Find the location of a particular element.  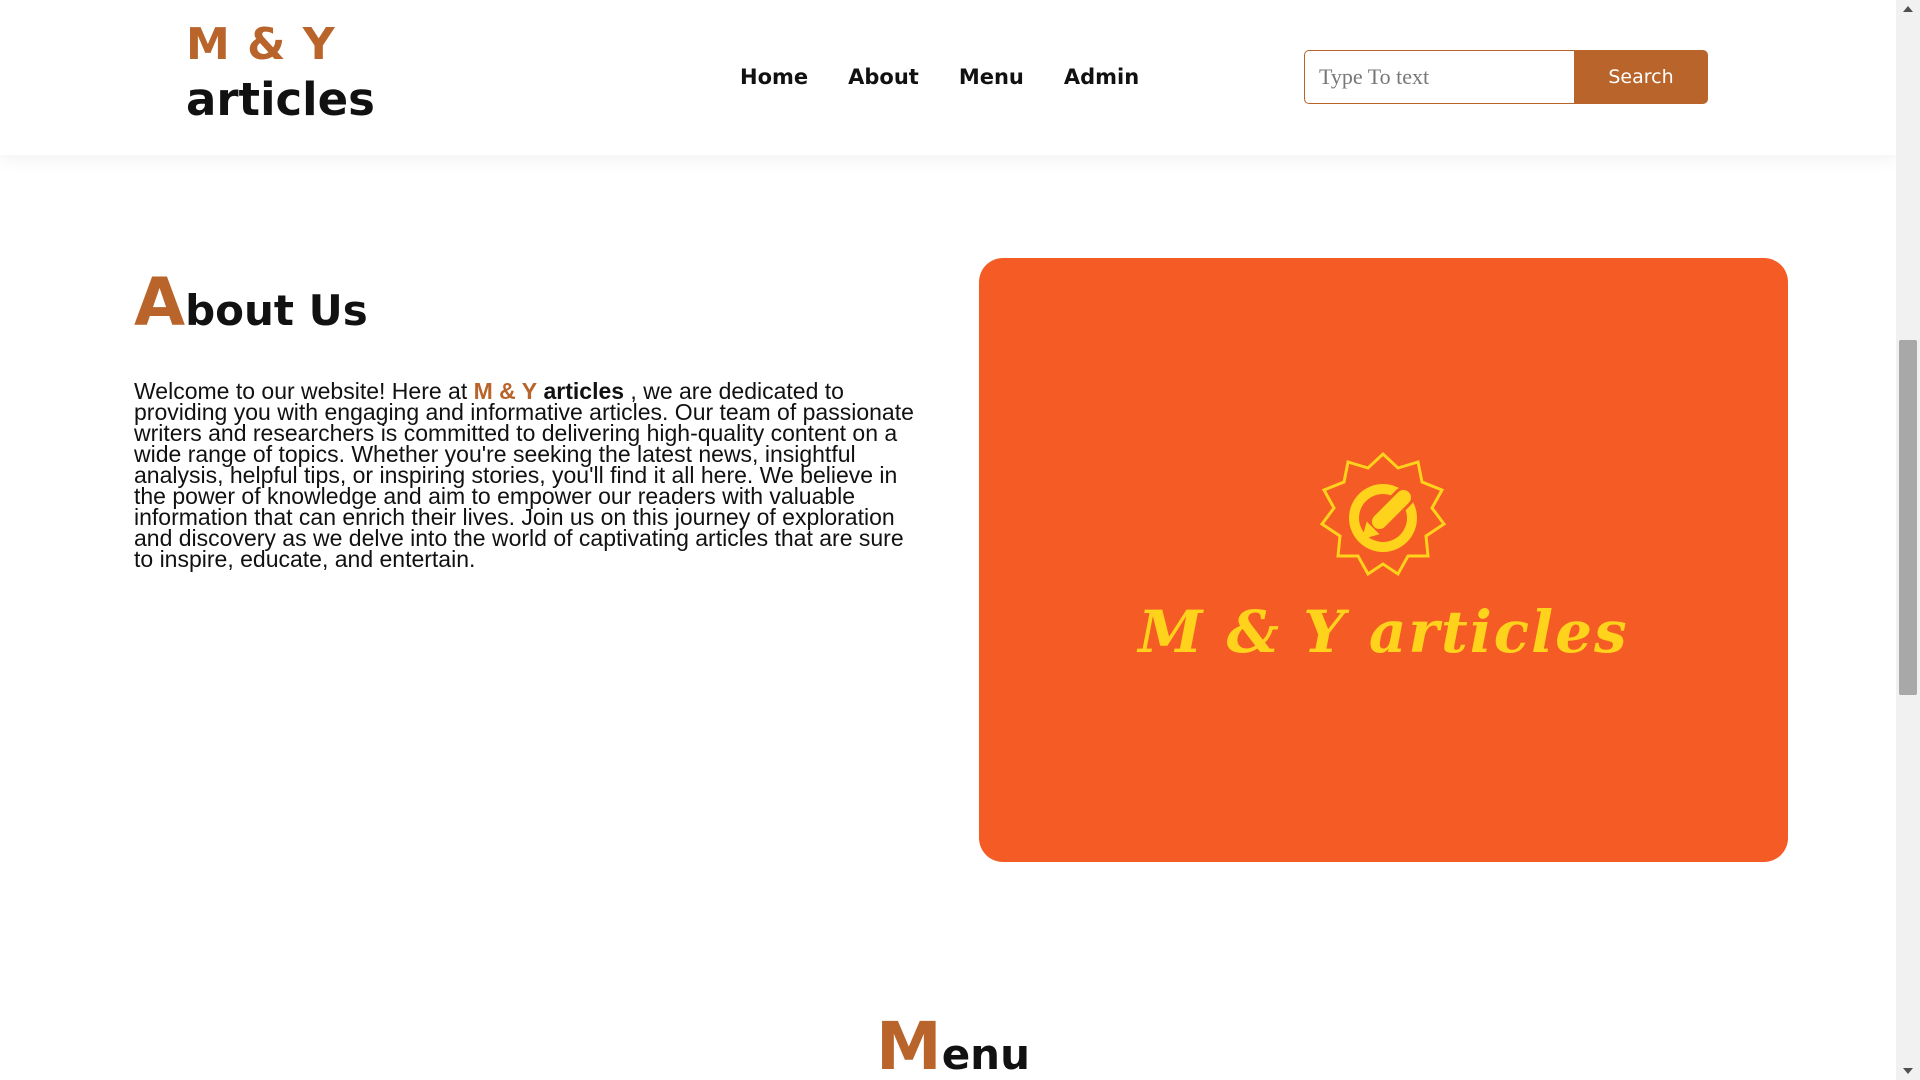

scroll-up-icon is located at coordinates (1908, 9).